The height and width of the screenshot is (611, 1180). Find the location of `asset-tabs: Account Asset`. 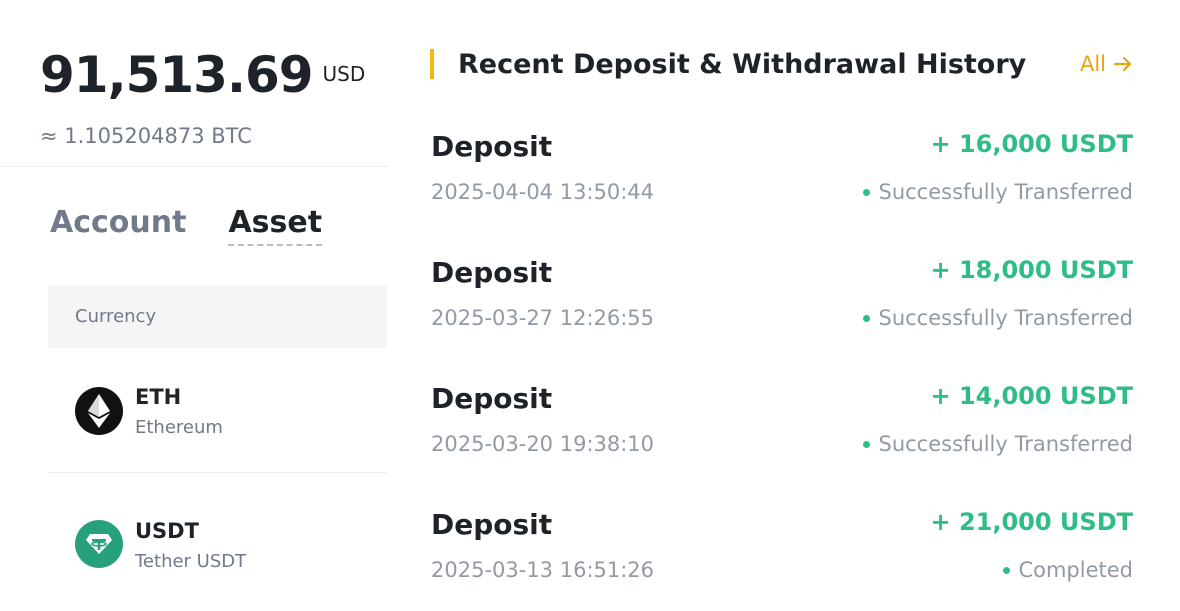

asset-tabs: Account Asset is located at coordinates (186, 225).